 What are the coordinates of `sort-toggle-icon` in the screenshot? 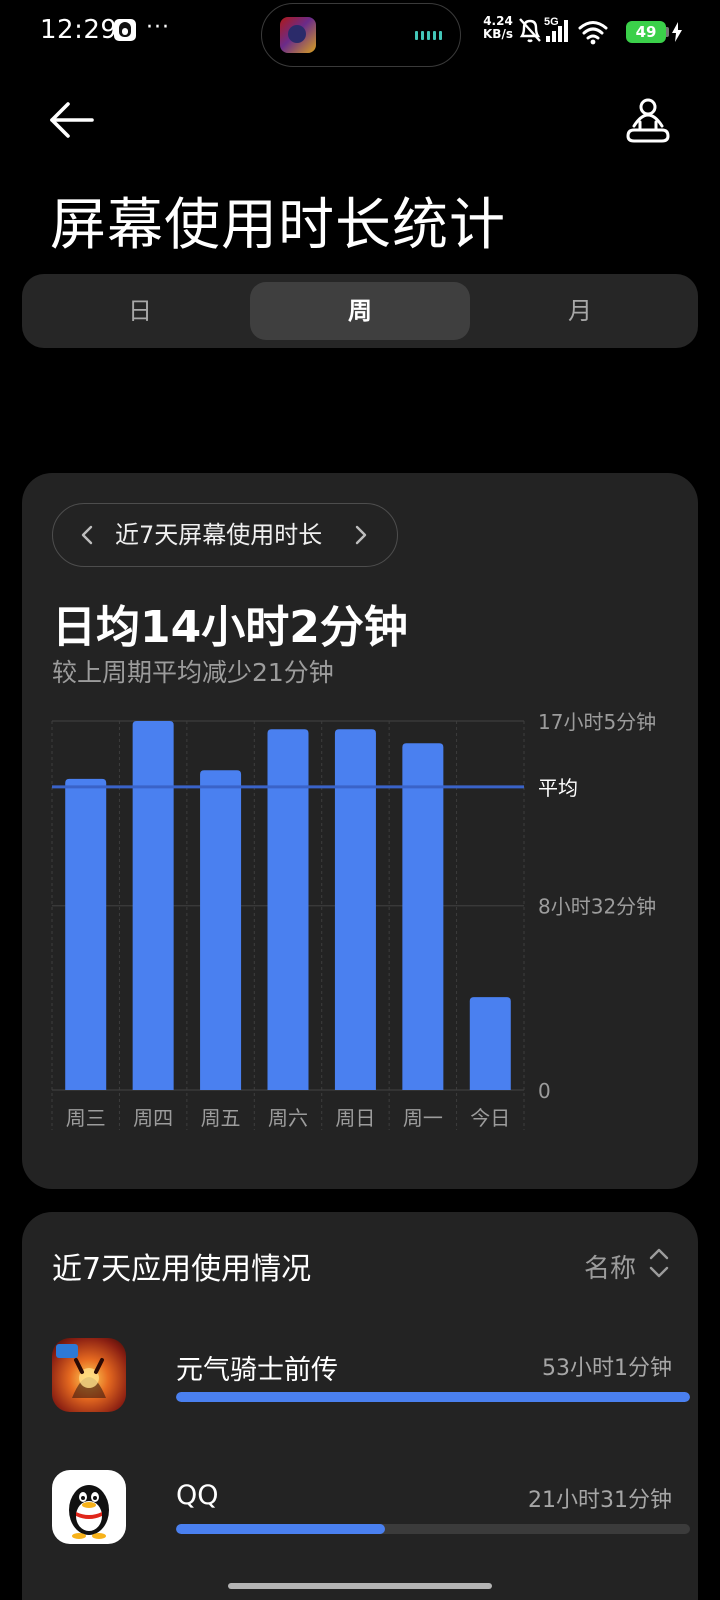 It's located at (659, 1263).